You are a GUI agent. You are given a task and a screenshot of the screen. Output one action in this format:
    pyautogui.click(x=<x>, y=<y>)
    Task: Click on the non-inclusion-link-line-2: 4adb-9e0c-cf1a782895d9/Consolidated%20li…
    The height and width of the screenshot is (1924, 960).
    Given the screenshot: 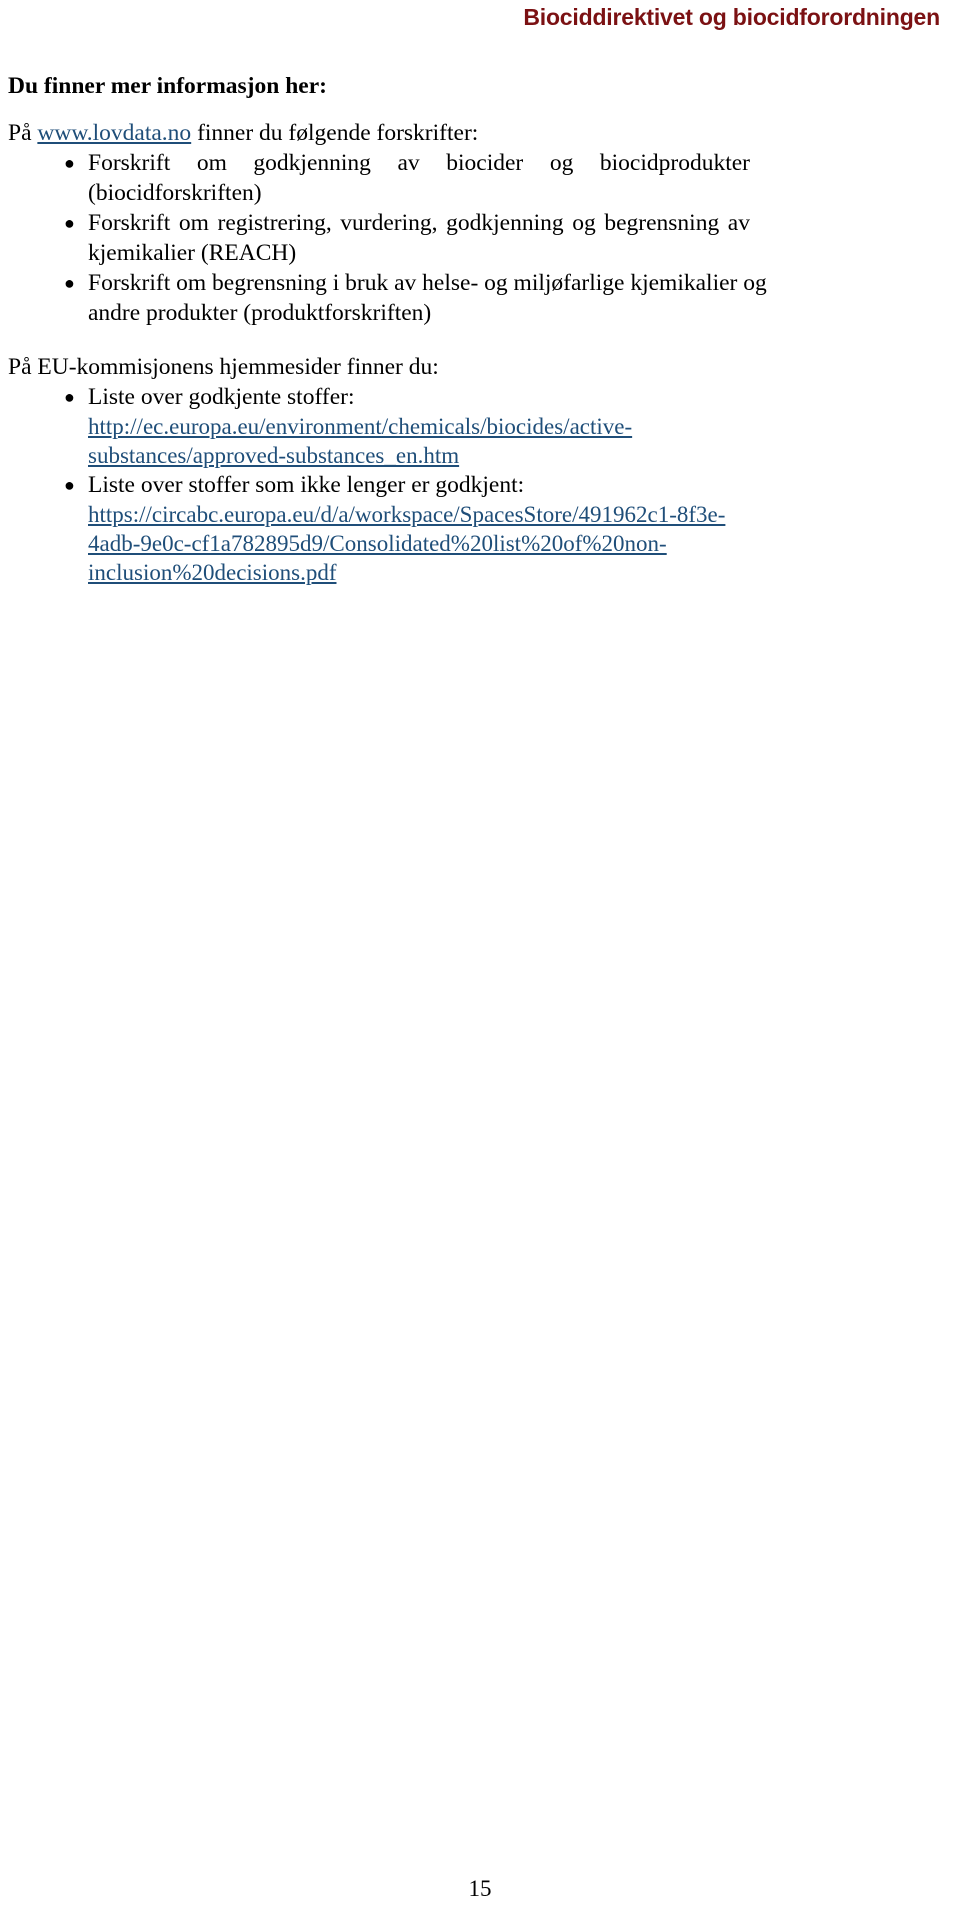 What is the action you would take?
    pyautogui.click(x=428, y=543)
    